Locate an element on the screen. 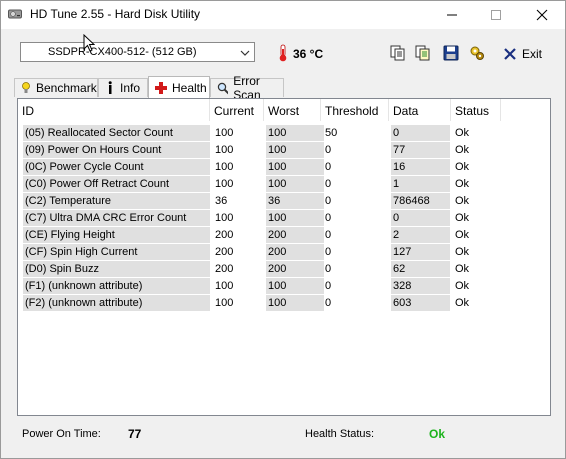 This screenshot has height=459, width=566. health-status-value: Ok is located at coordinates (437, 434).